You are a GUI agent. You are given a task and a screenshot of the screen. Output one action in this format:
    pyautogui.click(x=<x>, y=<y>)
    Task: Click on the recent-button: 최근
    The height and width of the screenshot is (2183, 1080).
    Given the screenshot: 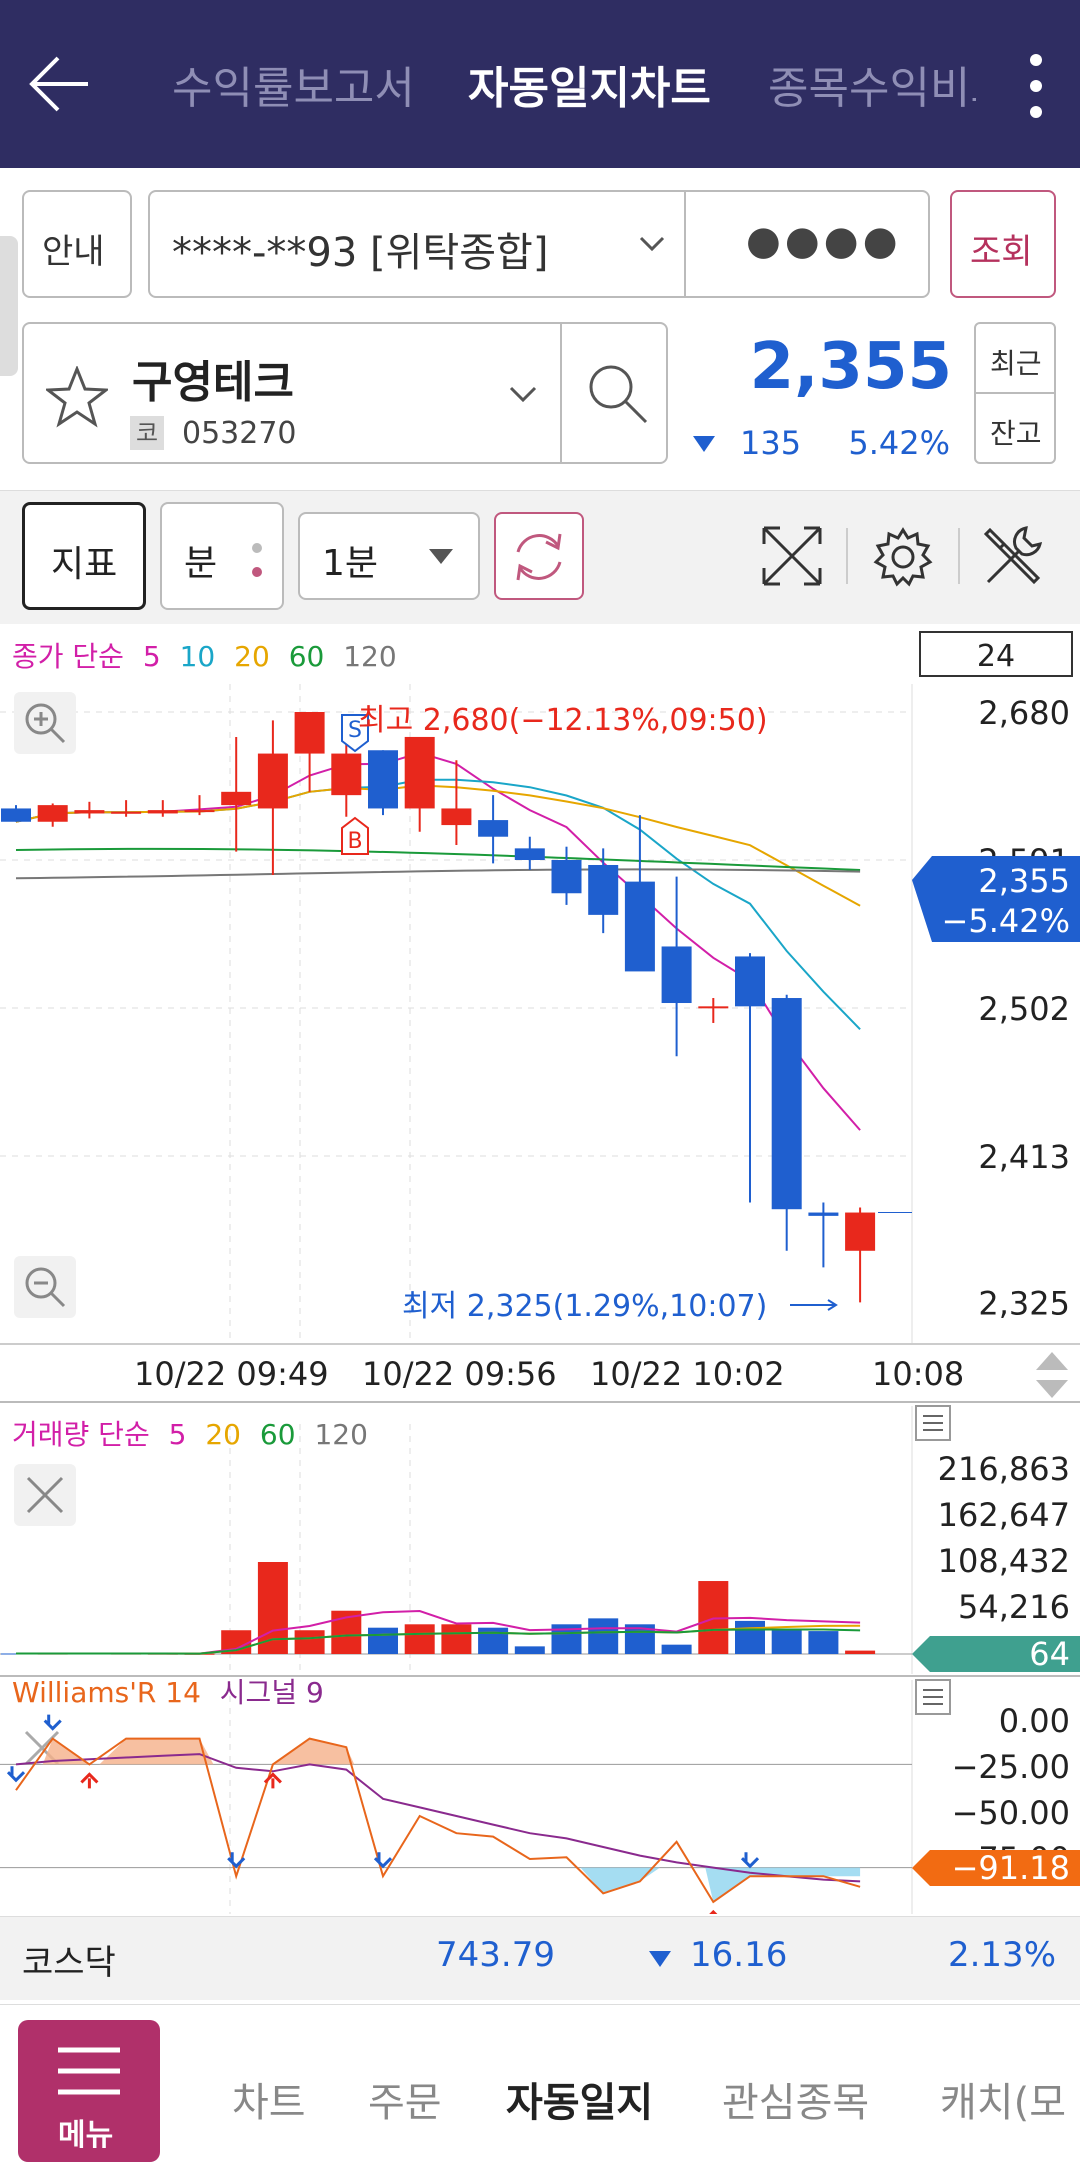 What is the action you would take?
    pyautogui.click(x=1016, y=362)
    